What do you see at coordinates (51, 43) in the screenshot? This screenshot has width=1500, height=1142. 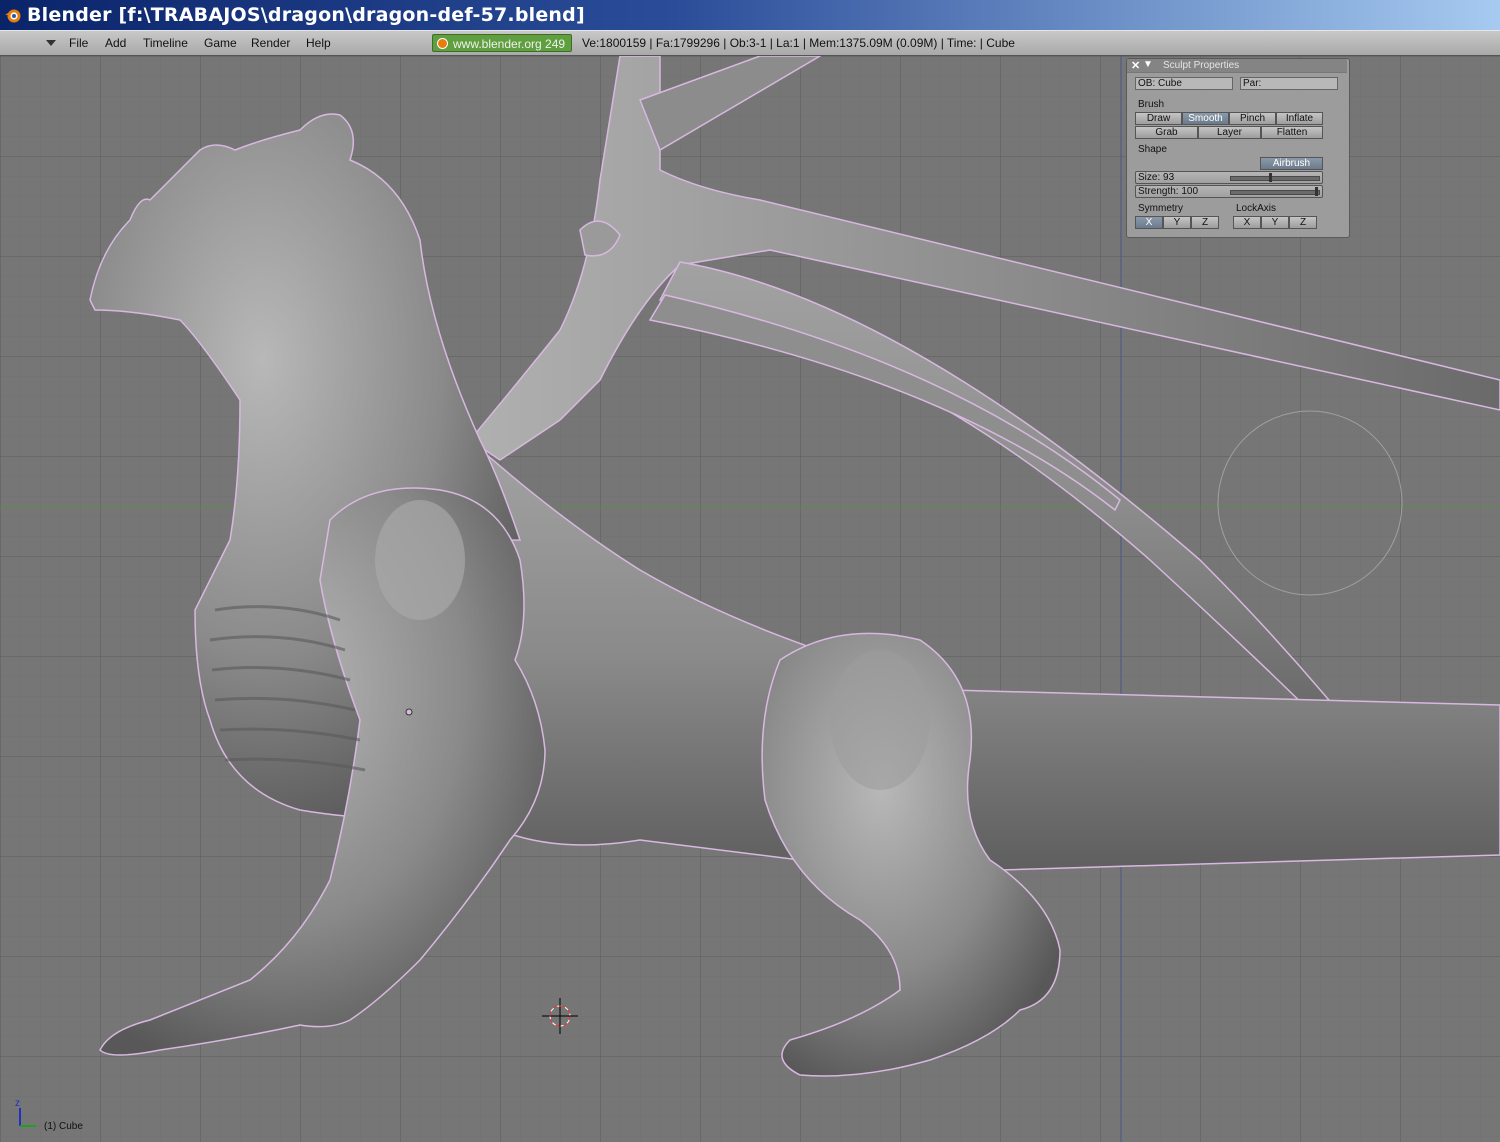 I see `header-collapse-icon` at bounding box center [51, 43].